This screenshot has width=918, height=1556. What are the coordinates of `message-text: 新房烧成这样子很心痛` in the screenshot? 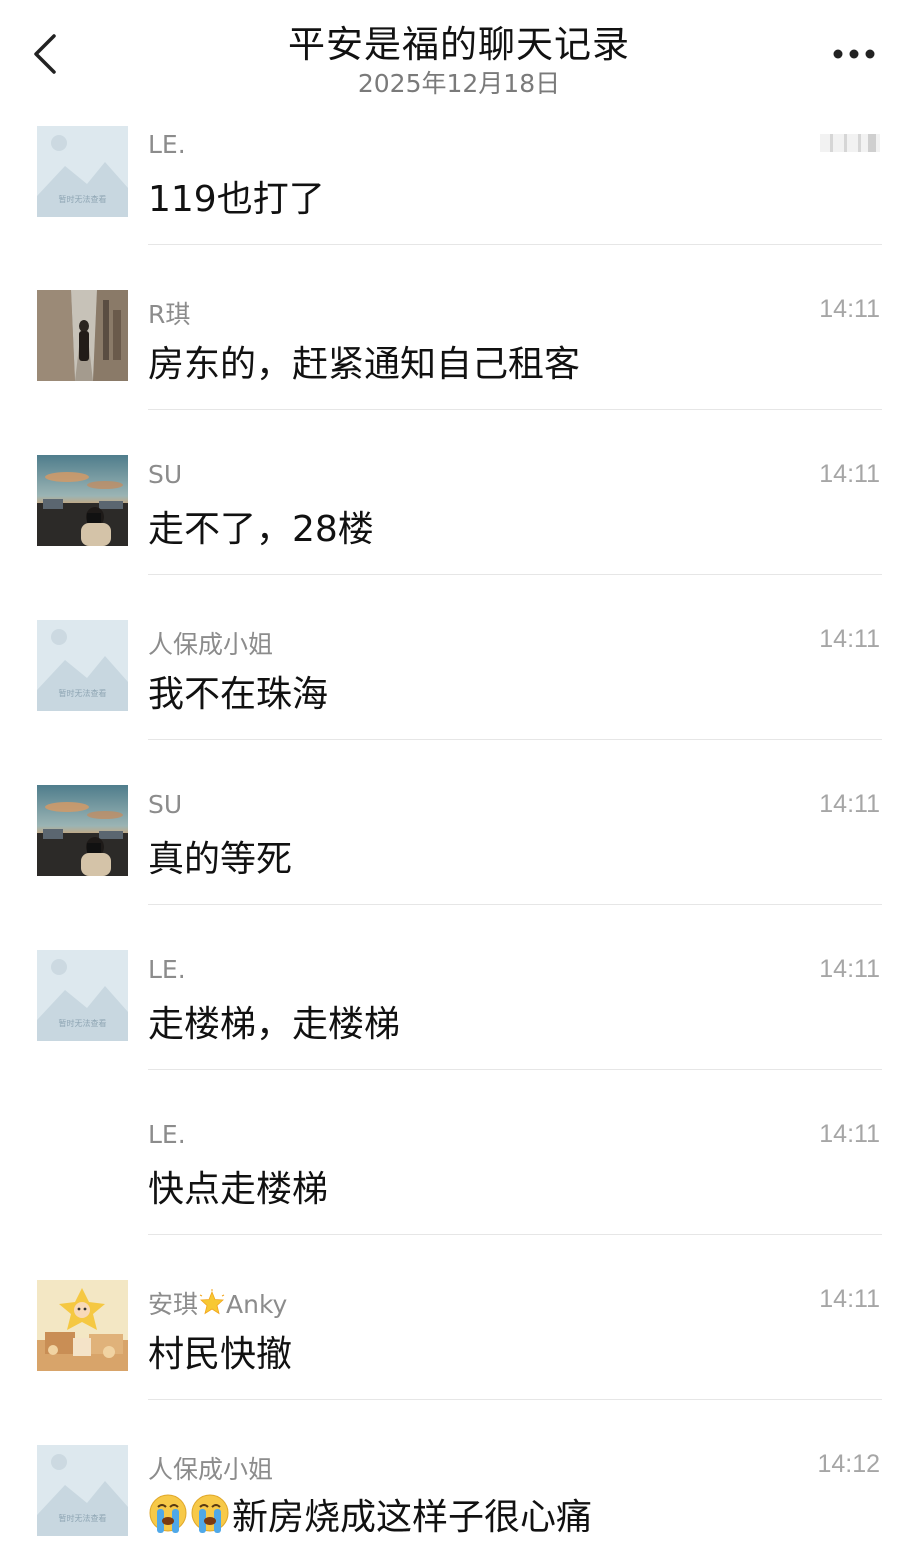 It's located at (370, 1514).